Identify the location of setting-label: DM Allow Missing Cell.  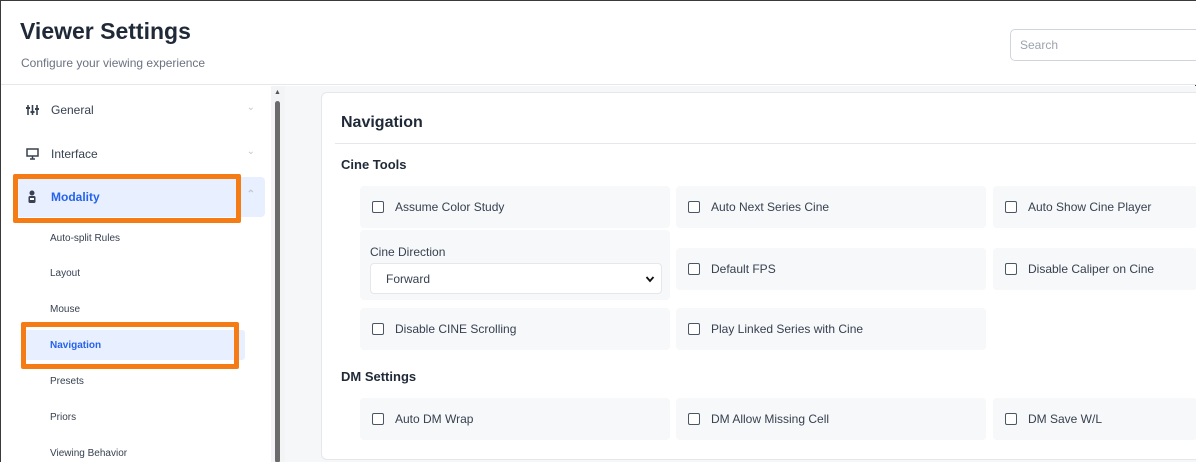
(770, 419).